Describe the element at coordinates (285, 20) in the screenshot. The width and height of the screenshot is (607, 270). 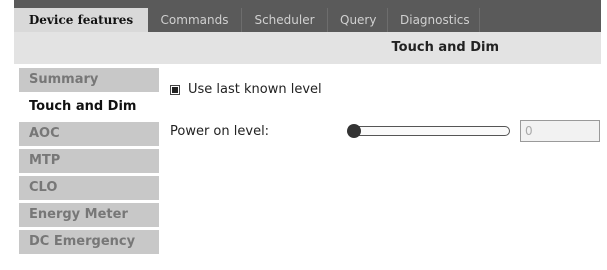
I see `tab-scheduler: Scheduler` at that location.